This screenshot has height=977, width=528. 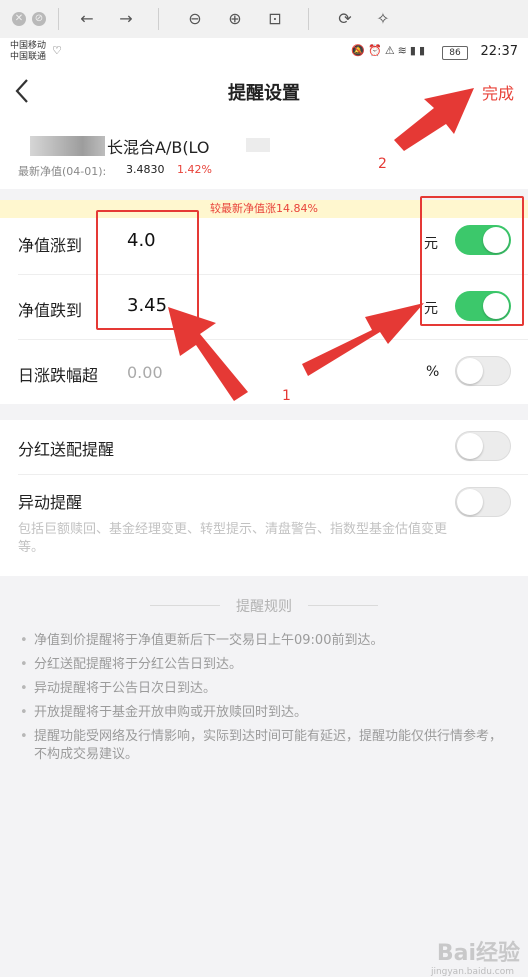 I want to click on watermark-url: jingyan.baidu.com, so click(x=472, y=972).